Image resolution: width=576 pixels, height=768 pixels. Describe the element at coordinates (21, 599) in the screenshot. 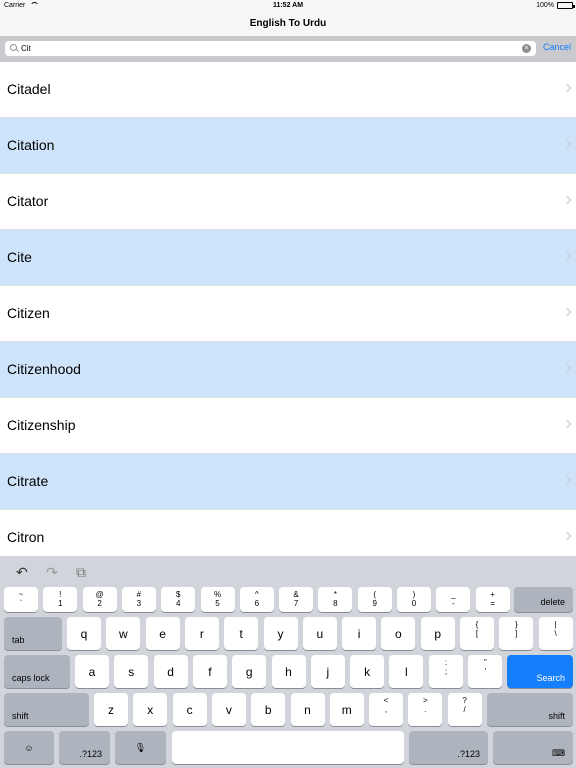

I see `key-0: ~ `` at that location.